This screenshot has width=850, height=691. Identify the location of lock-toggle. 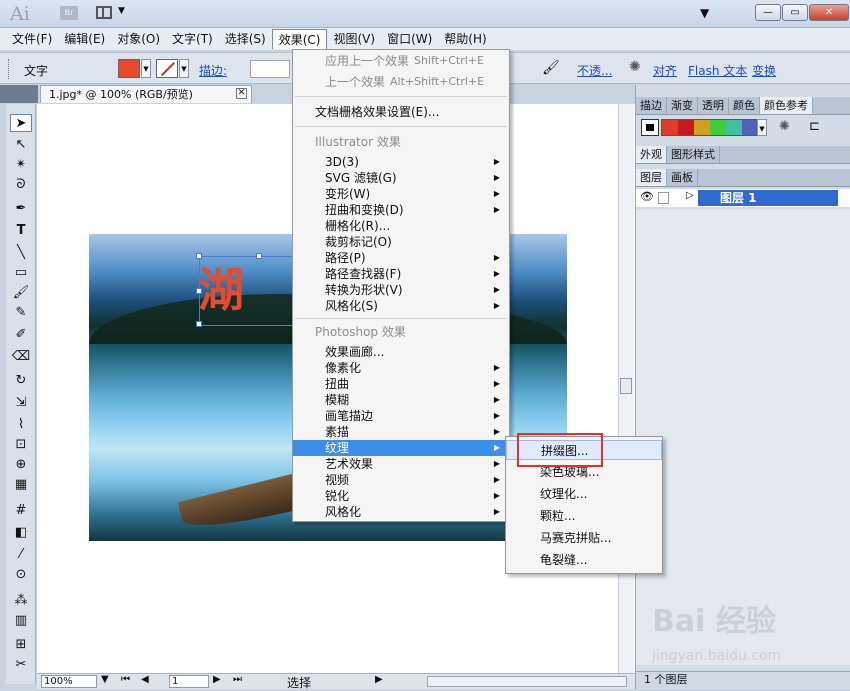
(663, 198).